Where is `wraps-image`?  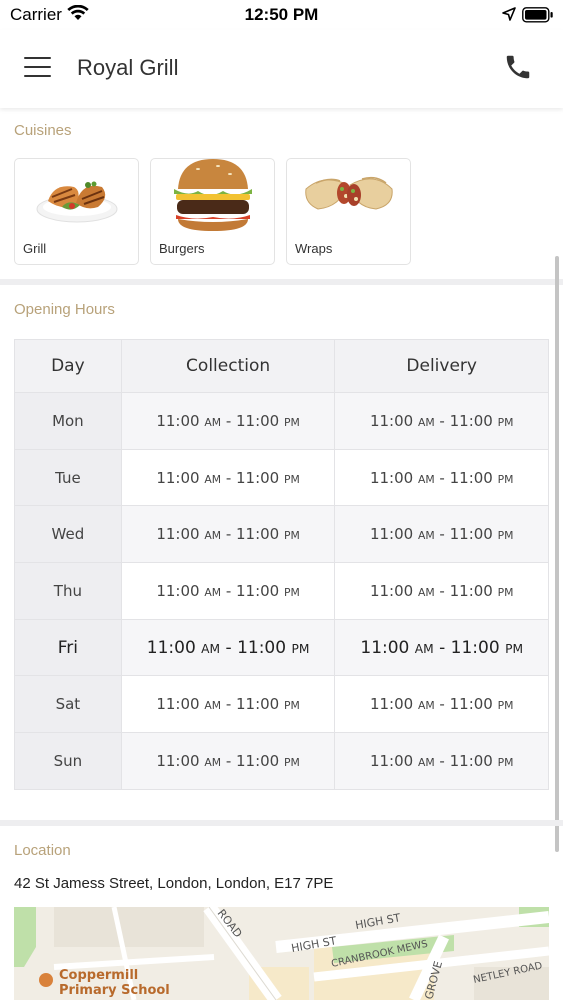 wraps-image is located at coordinates (349, 193).